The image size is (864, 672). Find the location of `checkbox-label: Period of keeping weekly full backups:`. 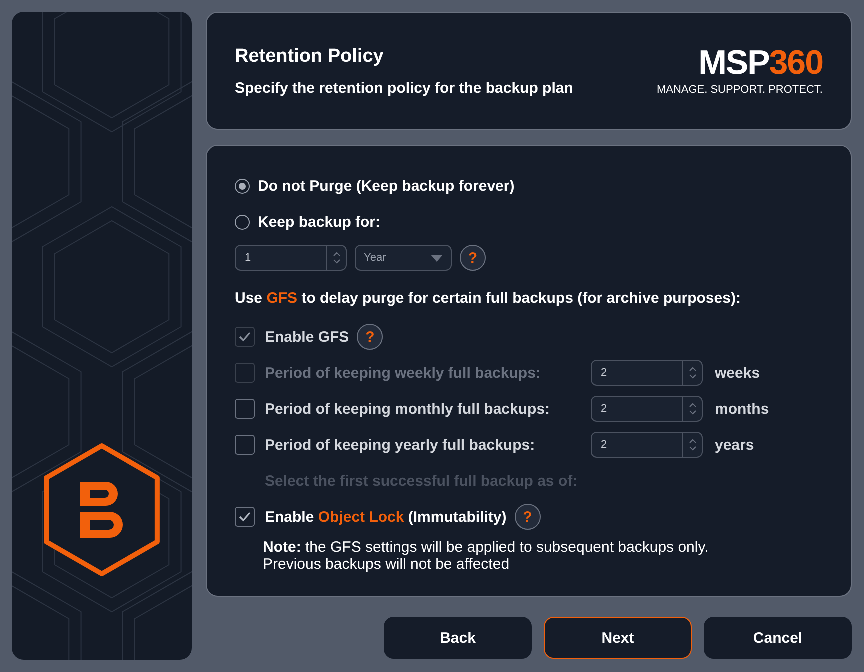

checkbox-label: Period of keeping weekly full backups: is located at coordinates (403, 373).